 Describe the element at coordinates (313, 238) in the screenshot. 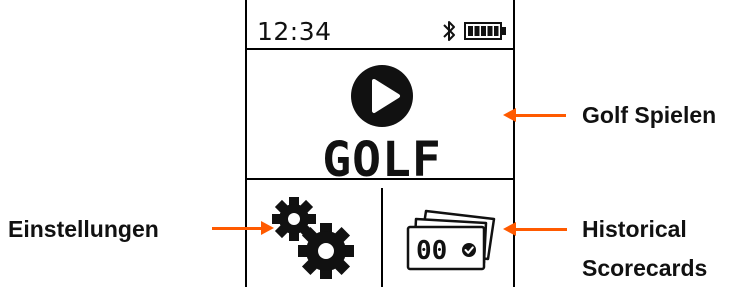

I see `gears-icon` at that location.